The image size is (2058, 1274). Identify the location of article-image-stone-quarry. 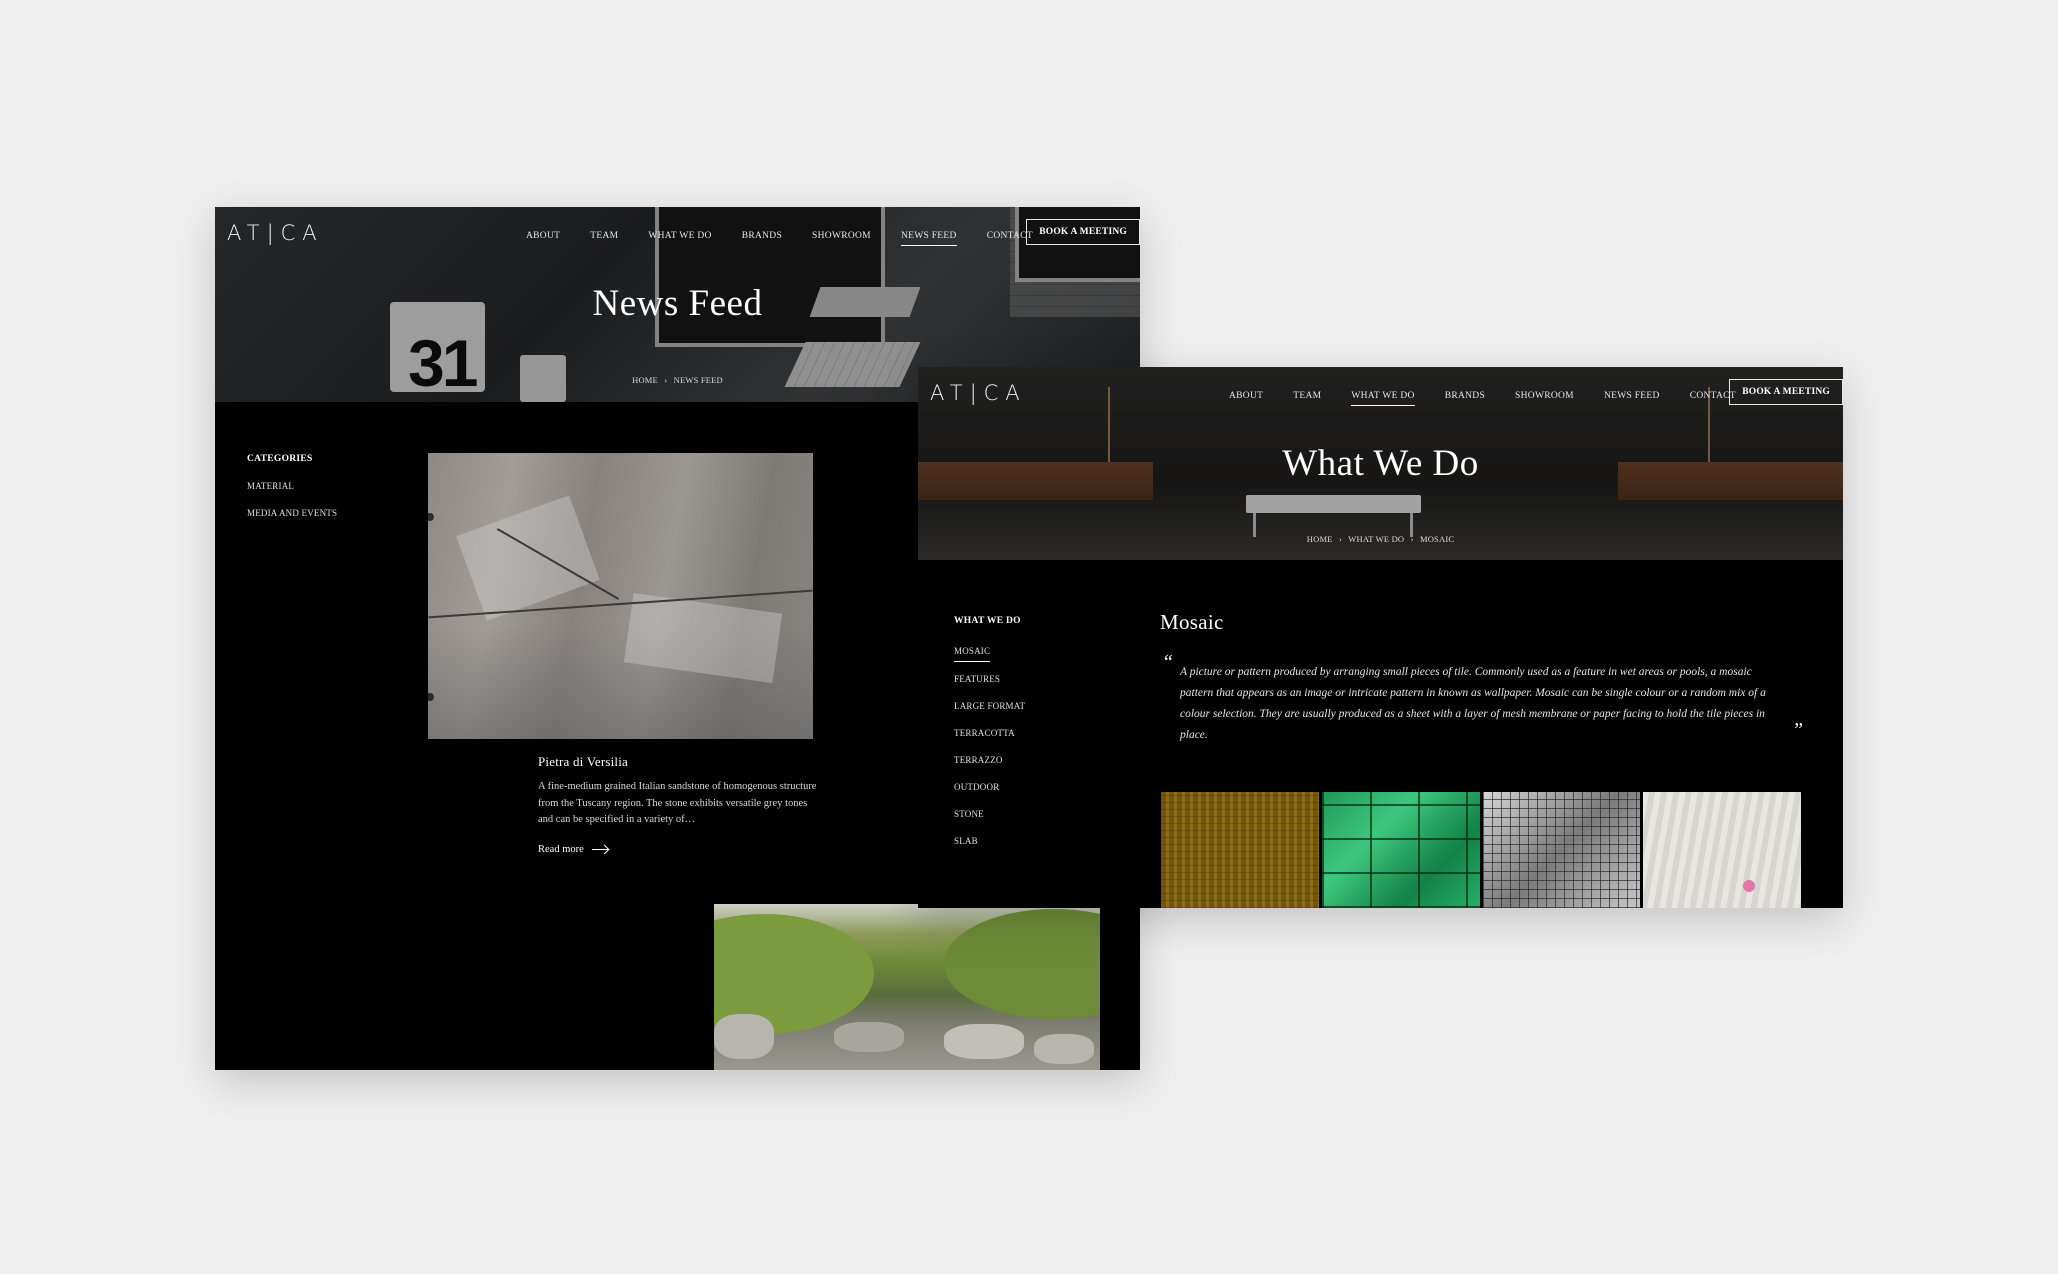
(620, 596).